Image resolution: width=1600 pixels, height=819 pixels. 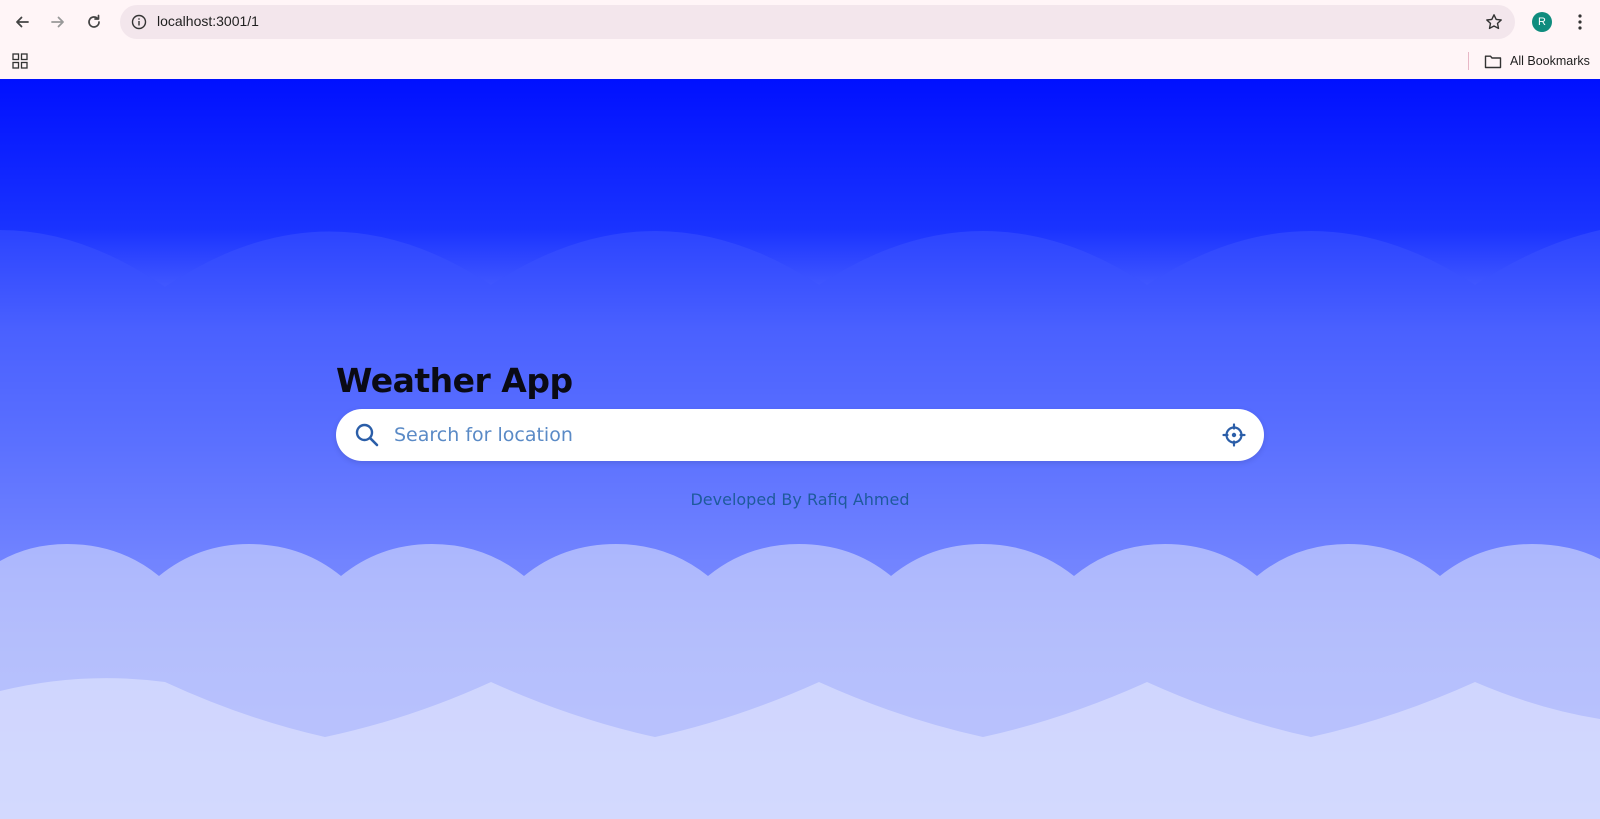 I want to click on search-bar, so click(x=800, y=435).